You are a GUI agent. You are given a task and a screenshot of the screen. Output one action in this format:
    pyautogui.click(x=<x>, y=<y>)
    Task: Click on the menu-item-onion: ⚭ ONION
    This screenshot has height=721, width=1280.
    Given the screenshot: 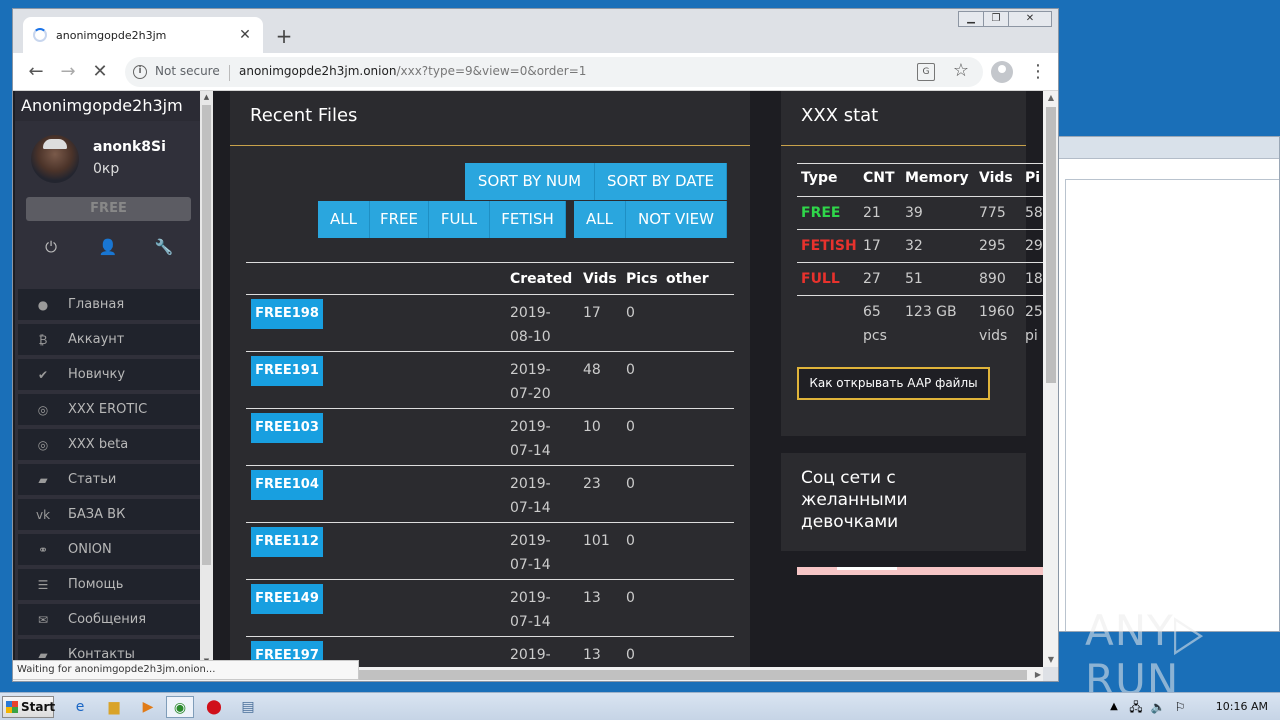 What is the action you would take?
    pyautogui.click(x=109, y=549)
    